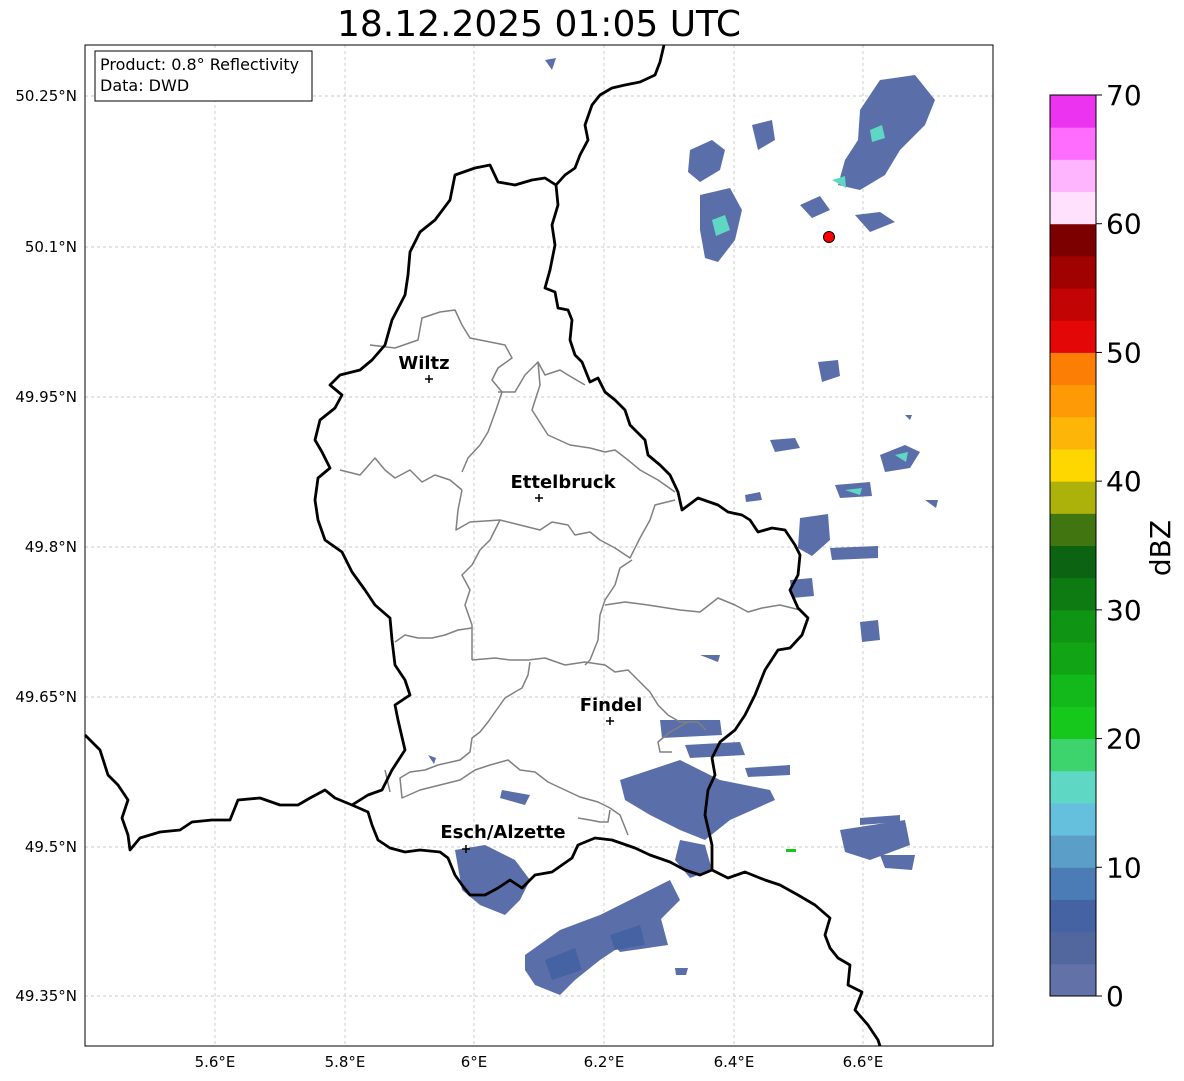  Describe the element at coordinates (829, 237) in the screenshot. I see `radar-site-marker` at that location.